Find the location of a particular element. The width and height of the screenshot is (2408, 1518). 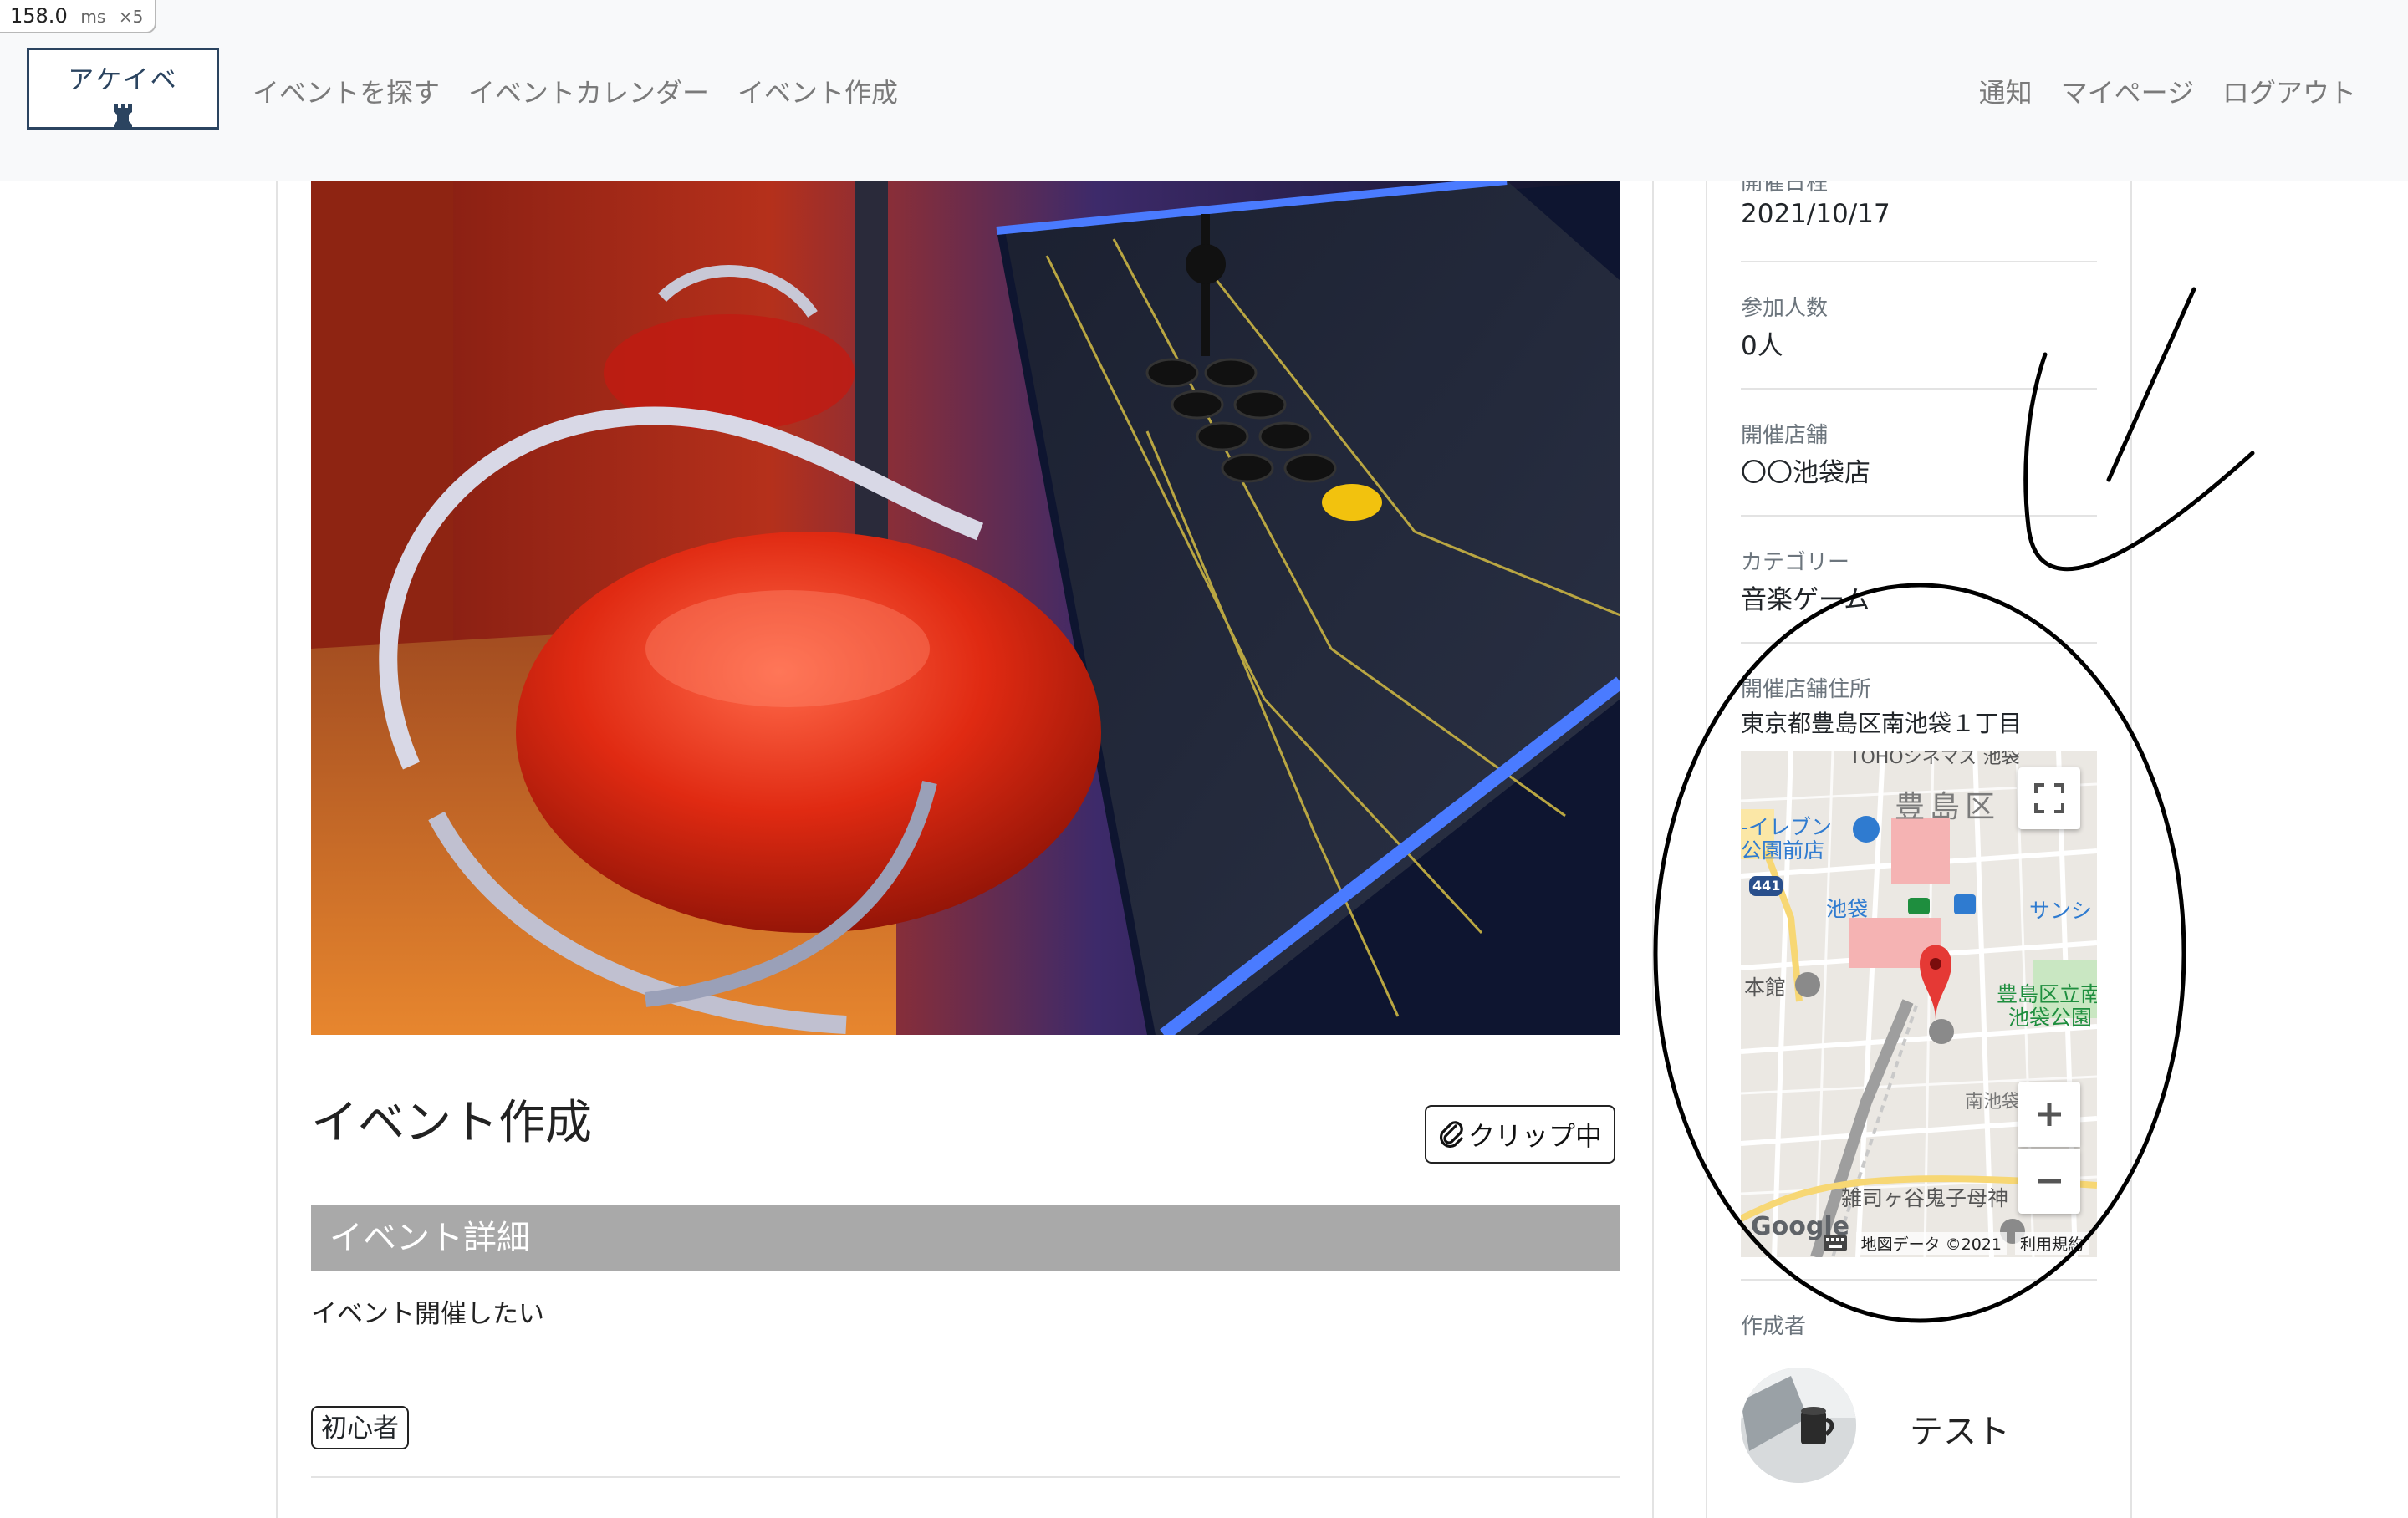

map-label-zoshigaya: 雑司ヶ谷鬼子母神 is located at coordinates (1925, 1198).